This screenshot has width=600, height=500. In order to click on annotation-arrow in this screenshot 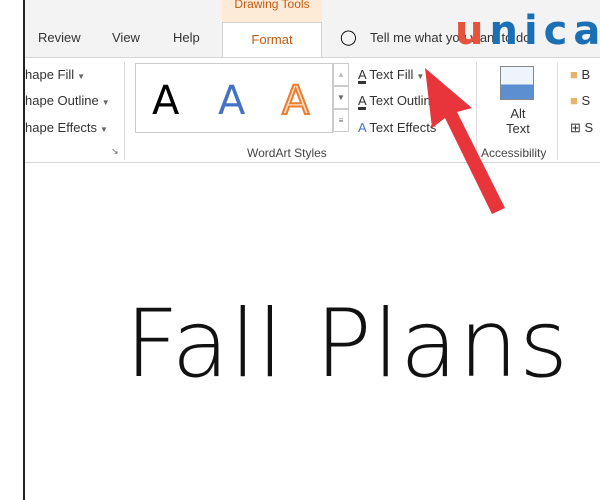, I will do `click(465, 141)`.